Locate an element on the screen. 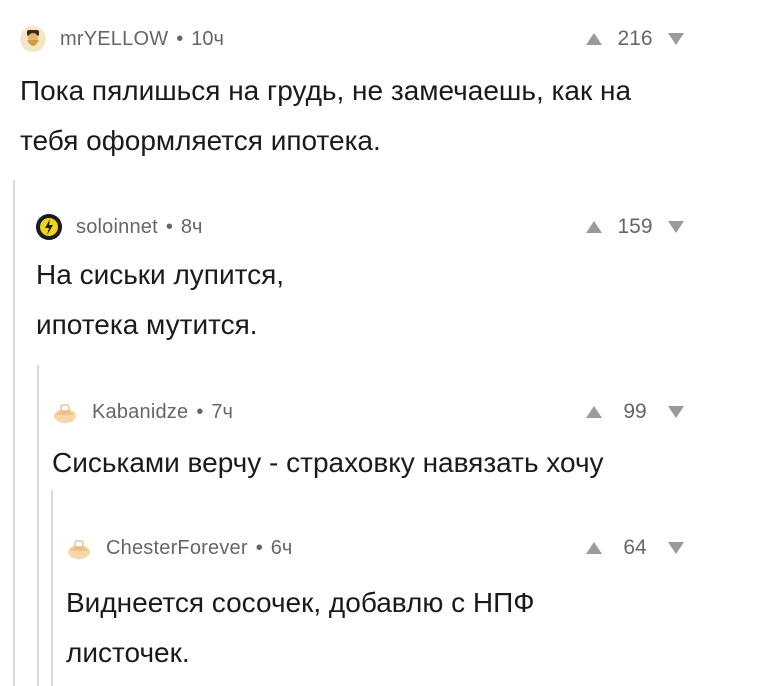 The image size is (782, 686). comment-time: 10ч is located at coordinates (207, 38).